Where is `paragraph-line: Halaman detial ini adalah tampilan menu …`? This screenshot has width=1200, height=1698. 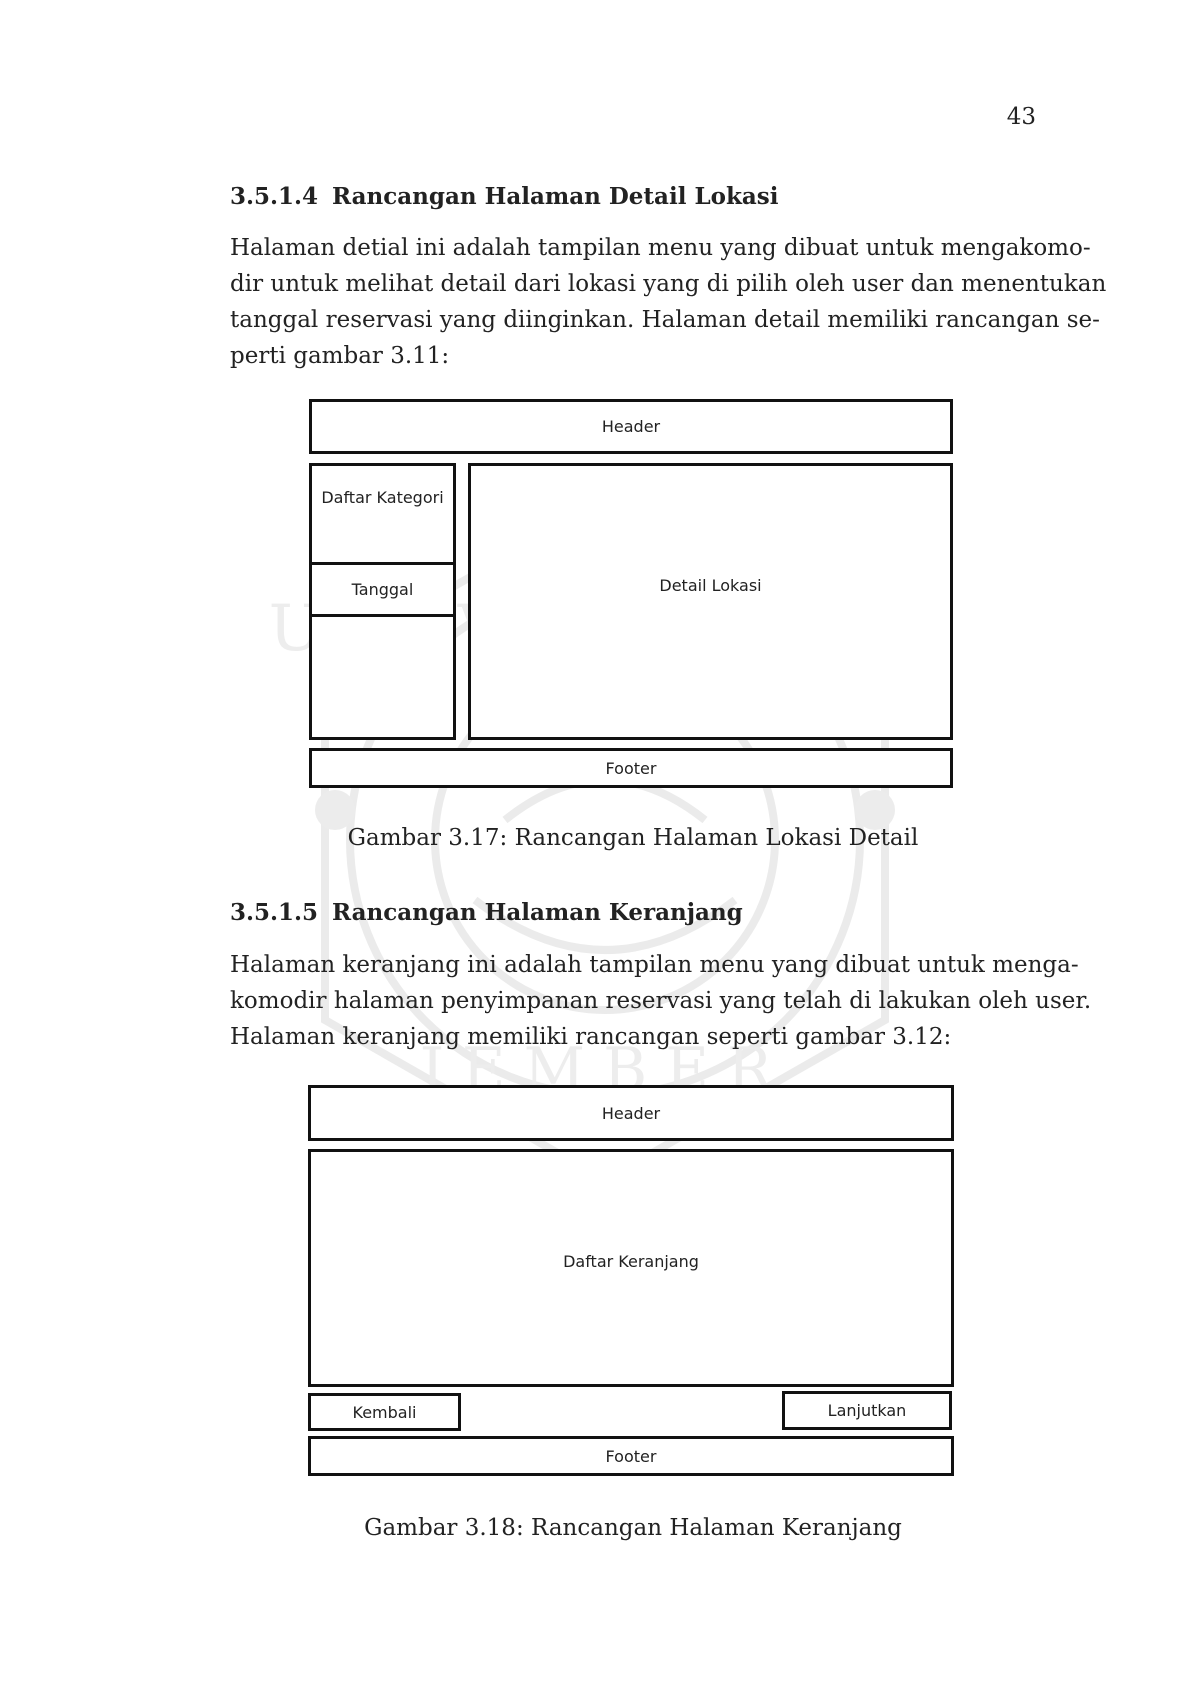
paragraph-line: Halaman detial ini adalah tampilan menu … is located at coordinates (660, 248).